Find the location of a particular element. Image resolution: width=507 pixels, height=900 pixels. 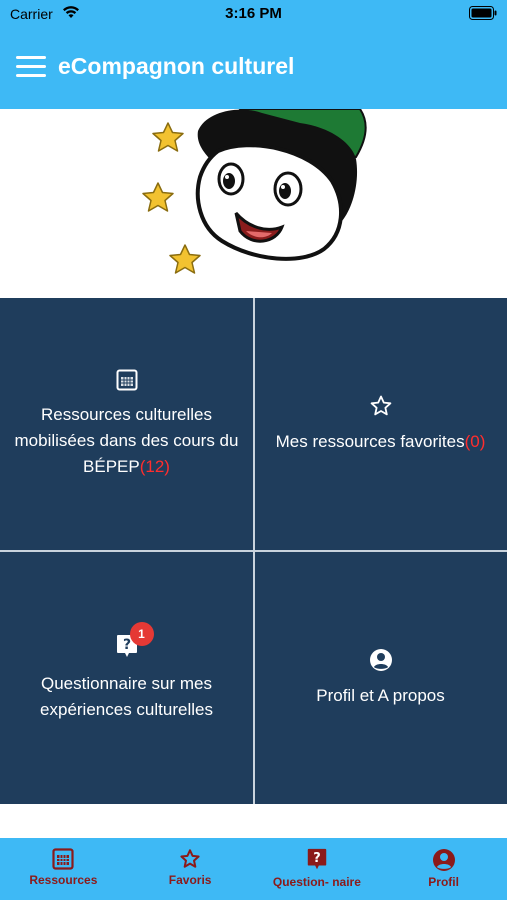

question-bubble-icon: ? 1 is located at coordinates (135, 643).